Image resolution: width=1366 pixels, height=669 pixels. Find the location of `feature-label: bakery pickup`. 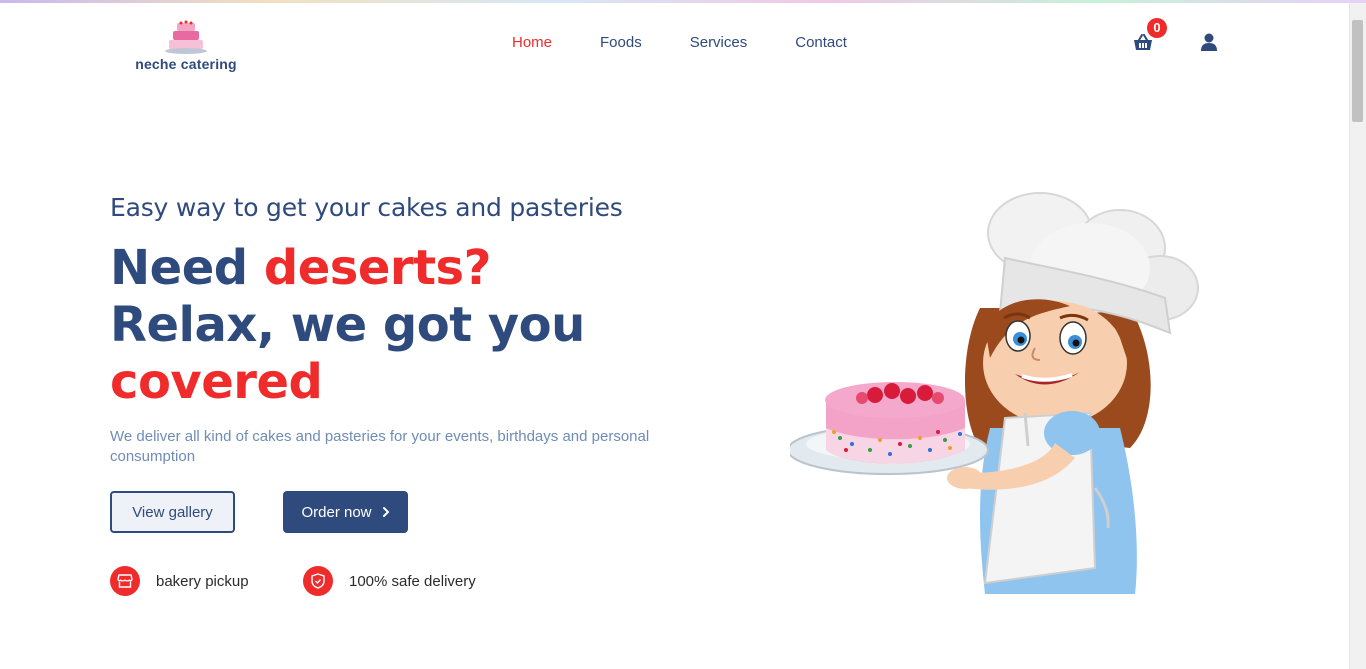

feature-label: bakery pickup is located at coordinates (202, 581).